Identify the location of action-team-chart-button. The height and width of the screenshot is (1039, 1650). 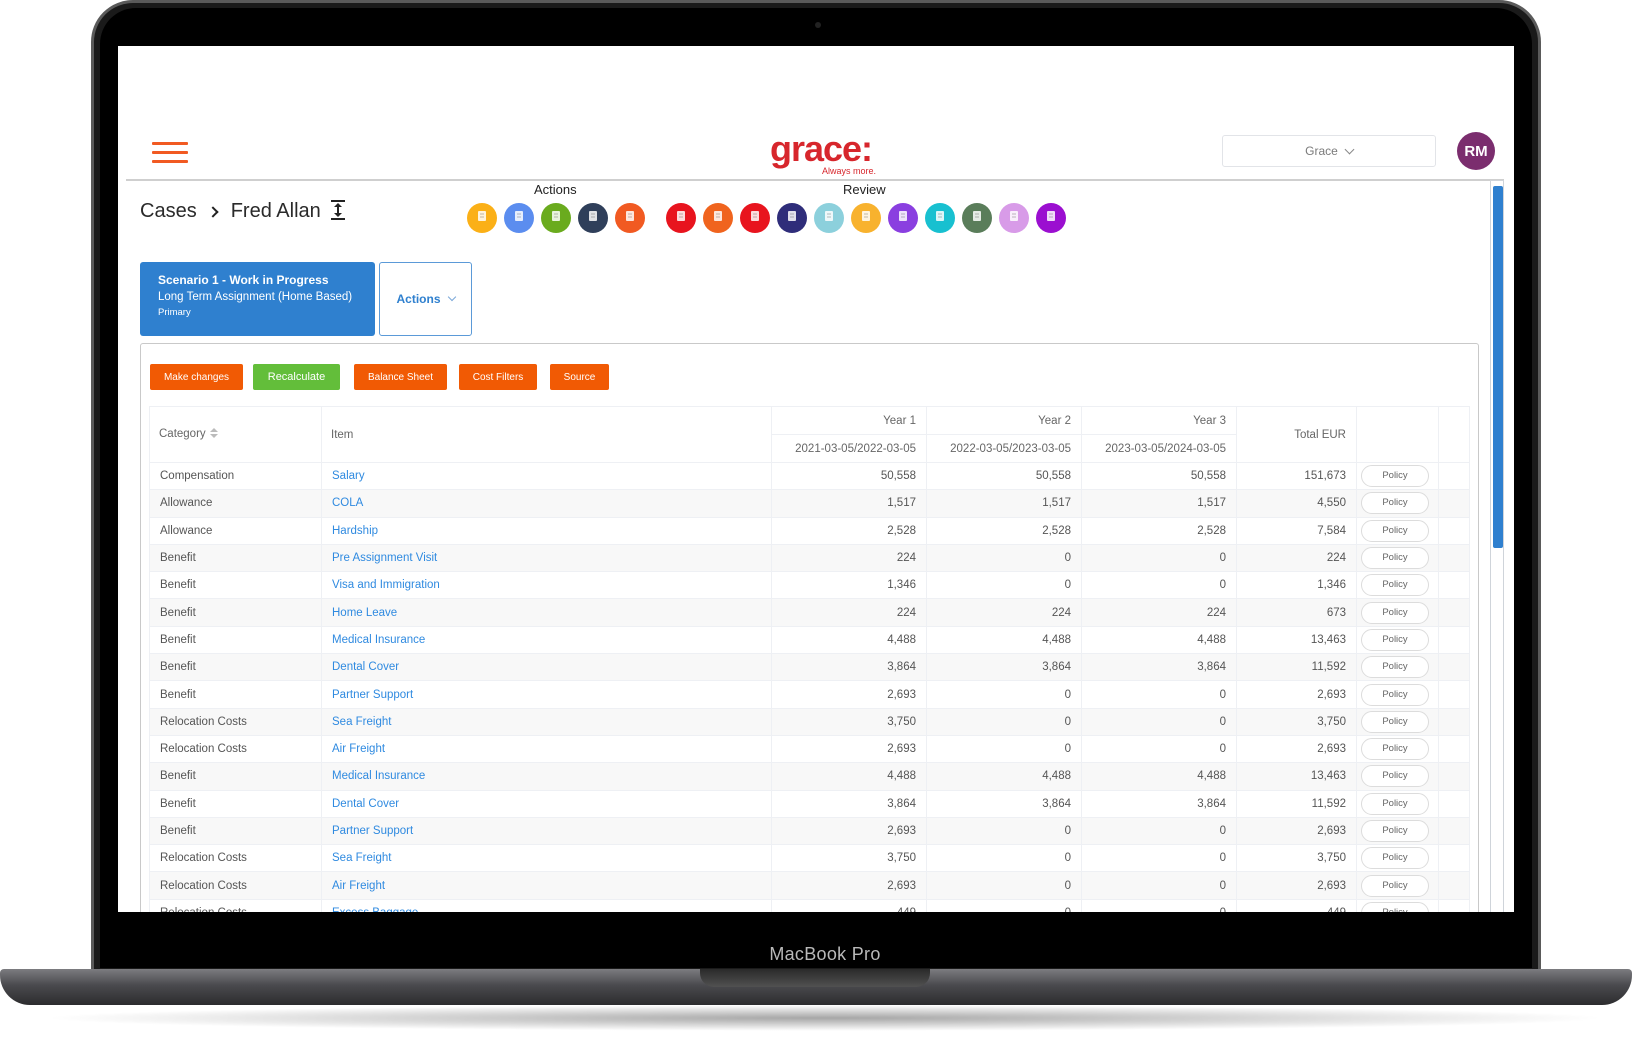
(593, 218).